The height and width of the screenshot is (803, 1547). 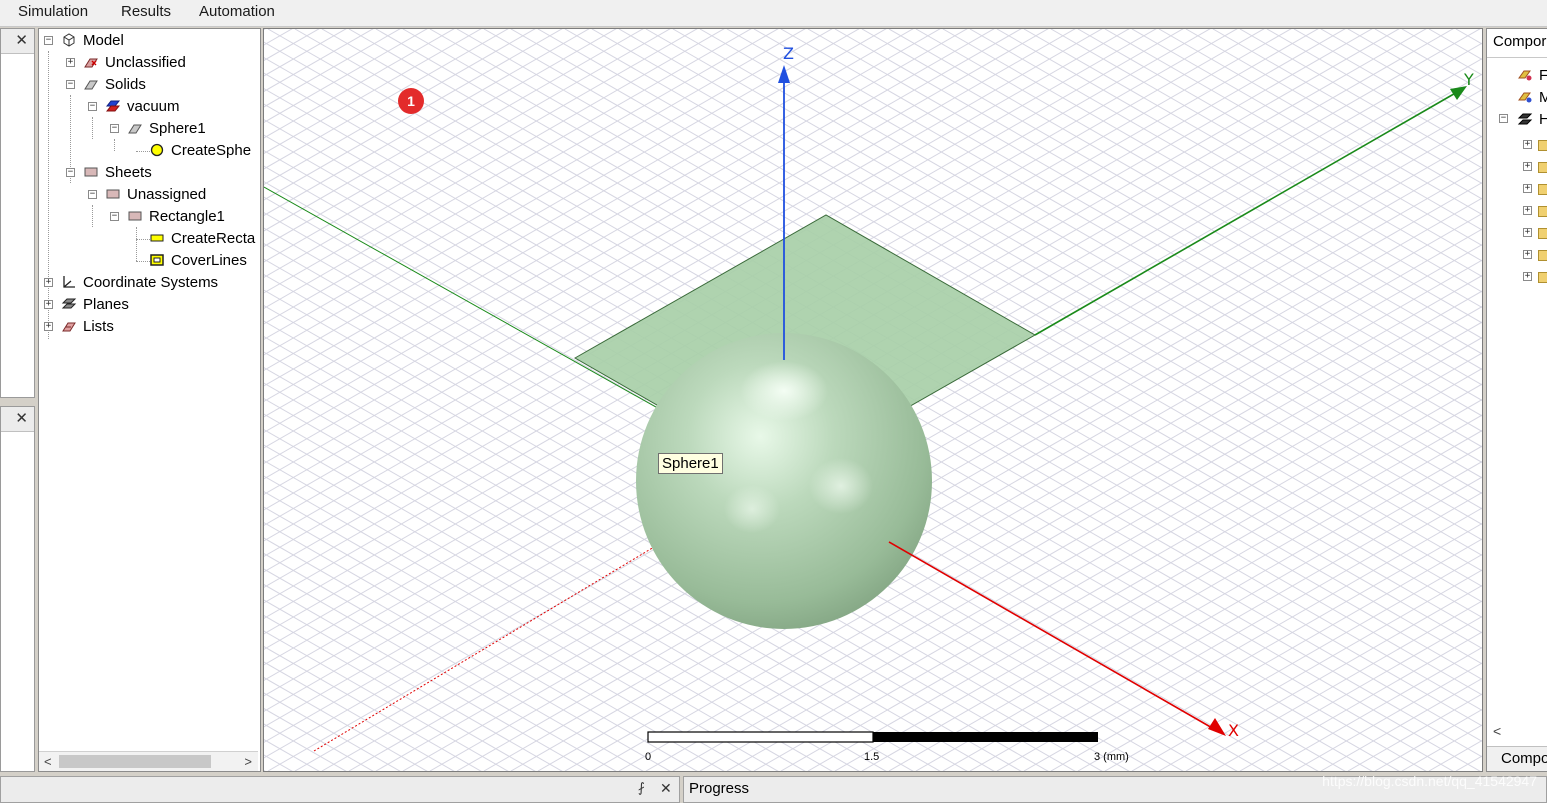 What do you see at coordinates (1517, 758) in the screenshot?
I see `components-tab: Compo` at bounding box center [1517, 758].